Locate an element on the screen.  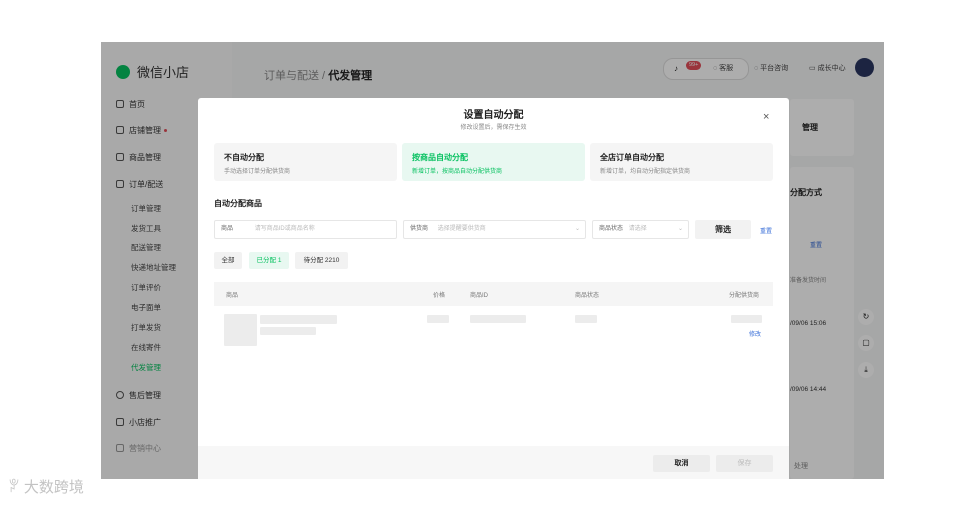
supplier-select: 供货商 选择提醒要供货商 ⌄ is located at coordinates (494, 229).